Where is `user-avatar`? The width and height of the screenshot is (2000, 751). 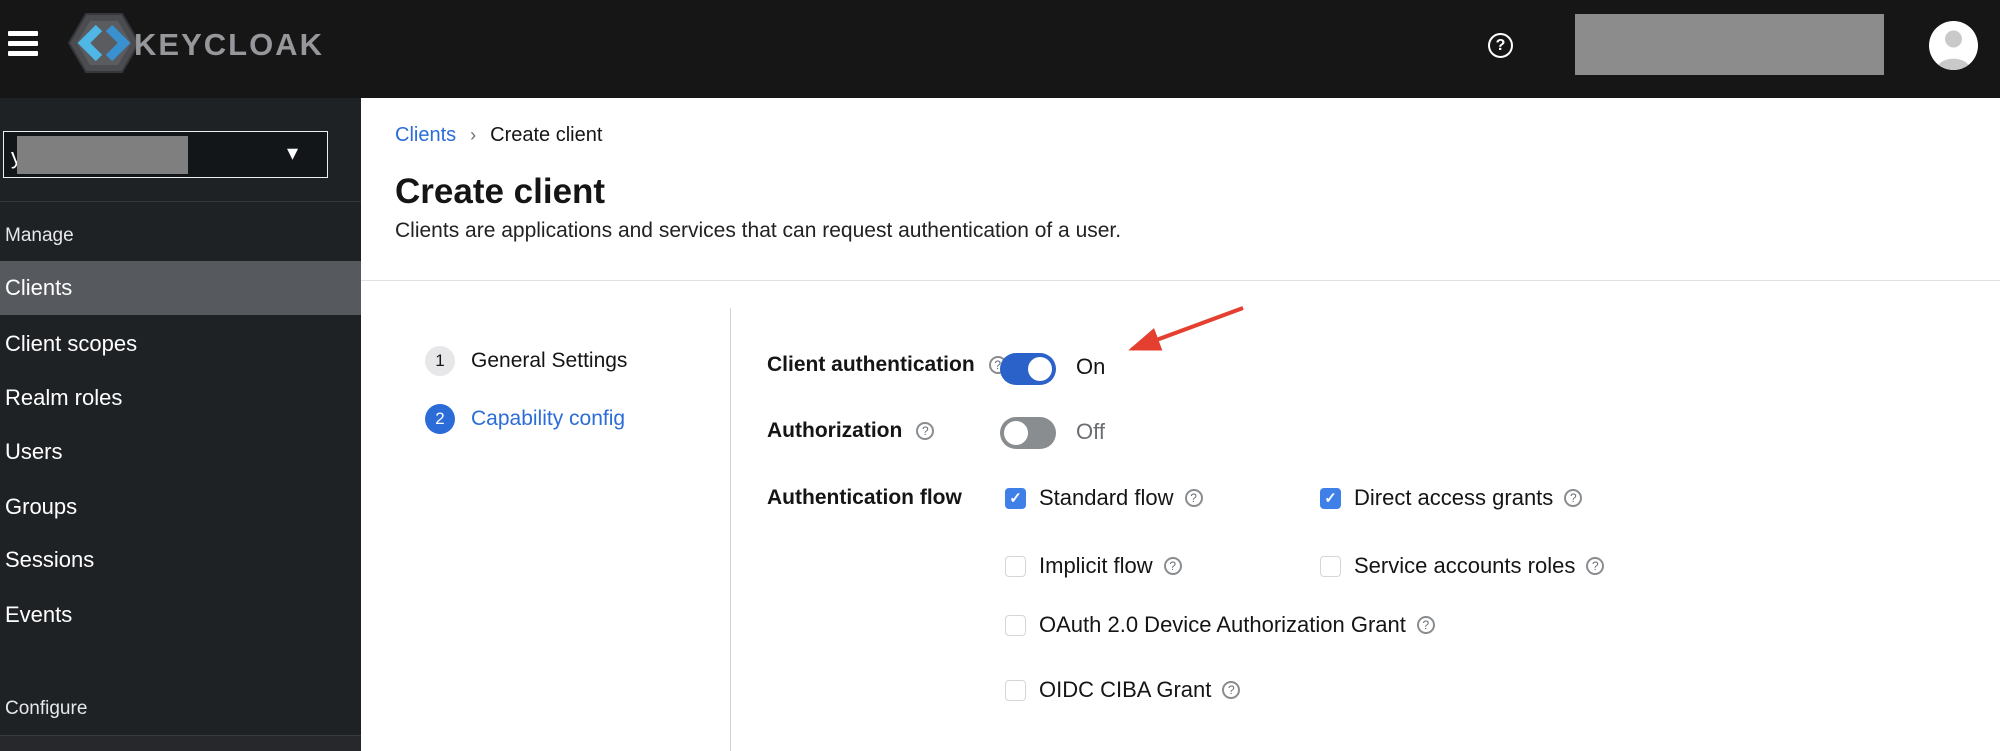
user-avatar is located at coordinates (1953, 45).